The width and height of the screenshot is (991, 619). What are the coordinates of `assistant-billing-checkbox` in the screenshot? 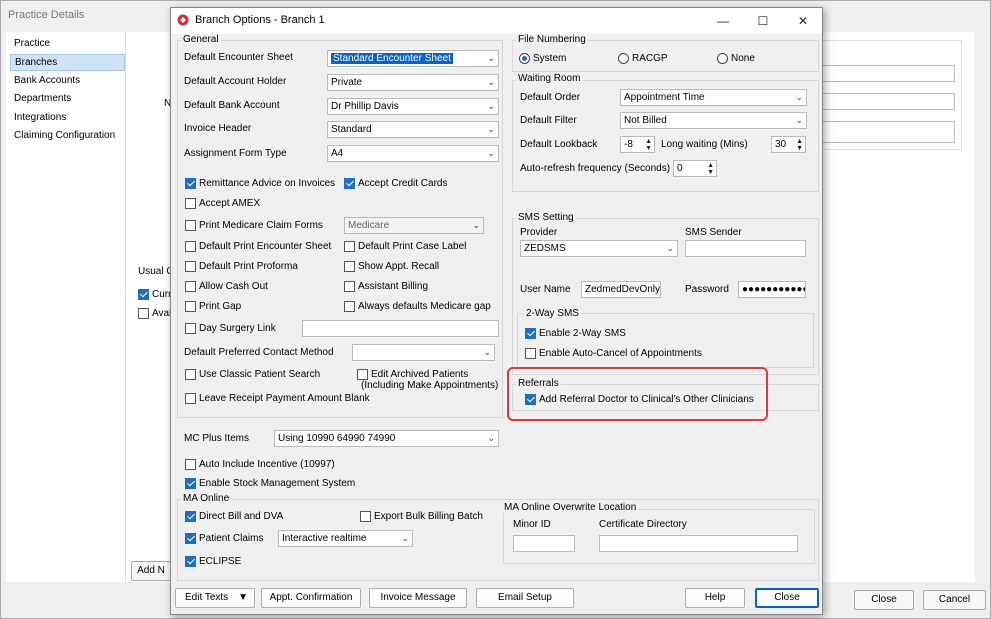 It's located at (349, 286).